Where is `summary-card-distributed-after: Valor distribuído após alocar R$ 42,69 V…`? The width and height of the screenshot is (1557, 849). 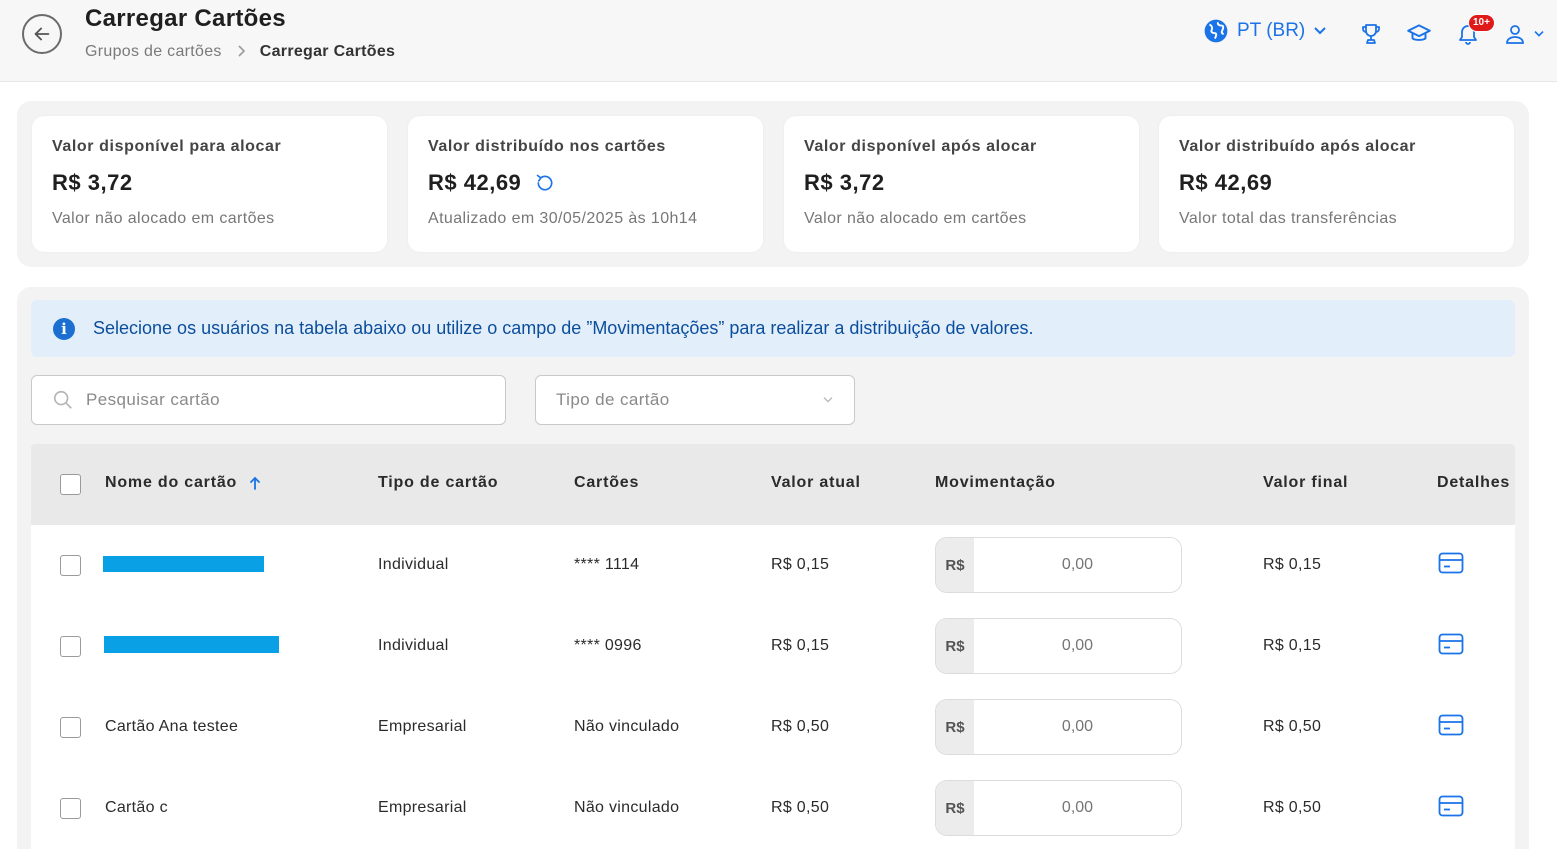
summary-card-distributed-after: Valor distribuído após alocar R$ 42,69 V… is located at coordinates (1336, 184).